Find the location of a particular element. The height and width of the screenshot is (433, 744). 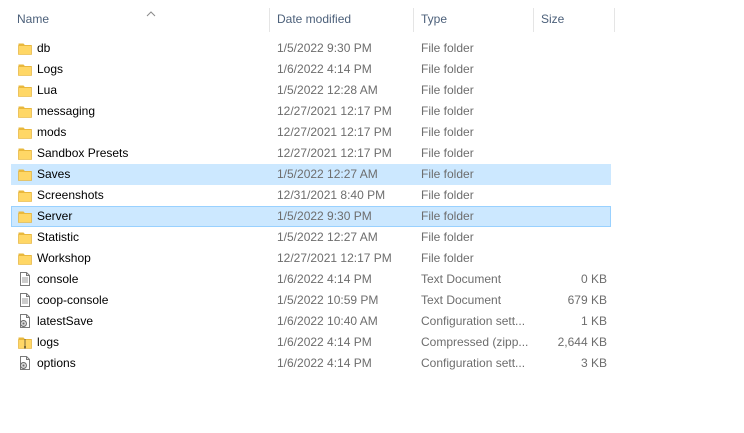

column-header-type: Type is located at coordinates (474, 20).